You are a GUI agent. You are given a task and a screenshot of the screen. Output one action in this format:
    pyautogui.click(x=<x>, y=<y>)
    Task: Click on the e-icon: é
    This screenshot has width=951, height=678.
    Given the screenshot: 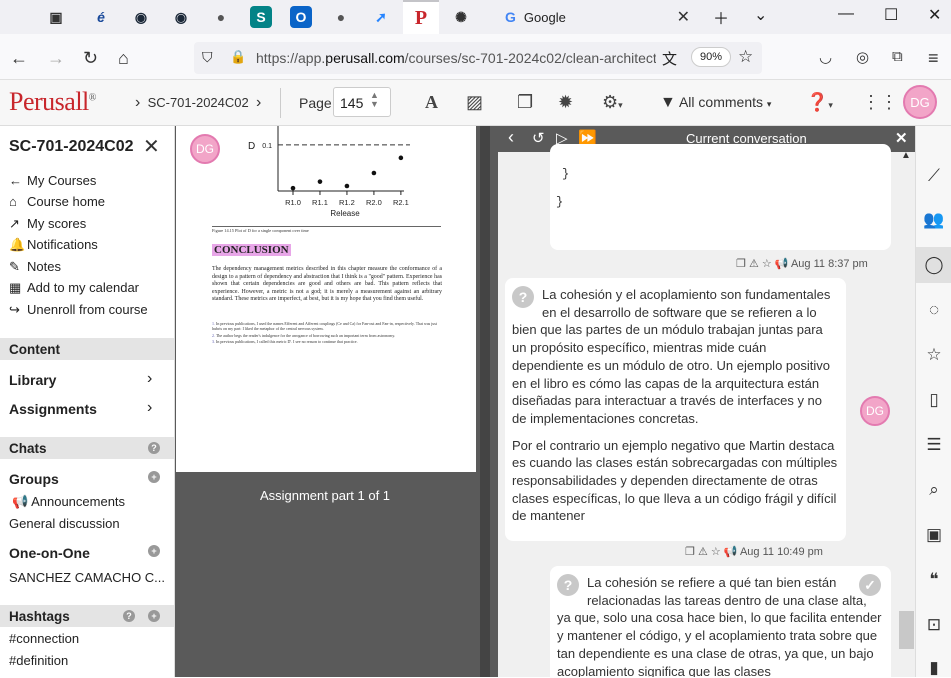 What is the action you would take?
    pyautogui.click(x=101, y=17)
    